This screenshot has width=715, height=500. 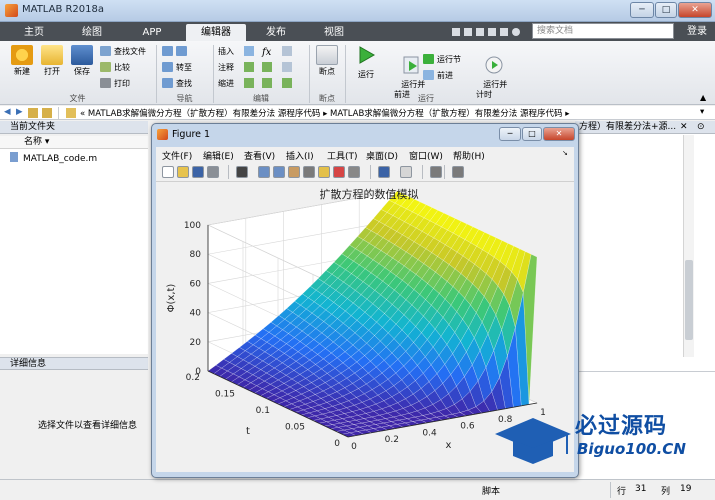 I want to click on close-button: ✕, so click(x=695, y=10).